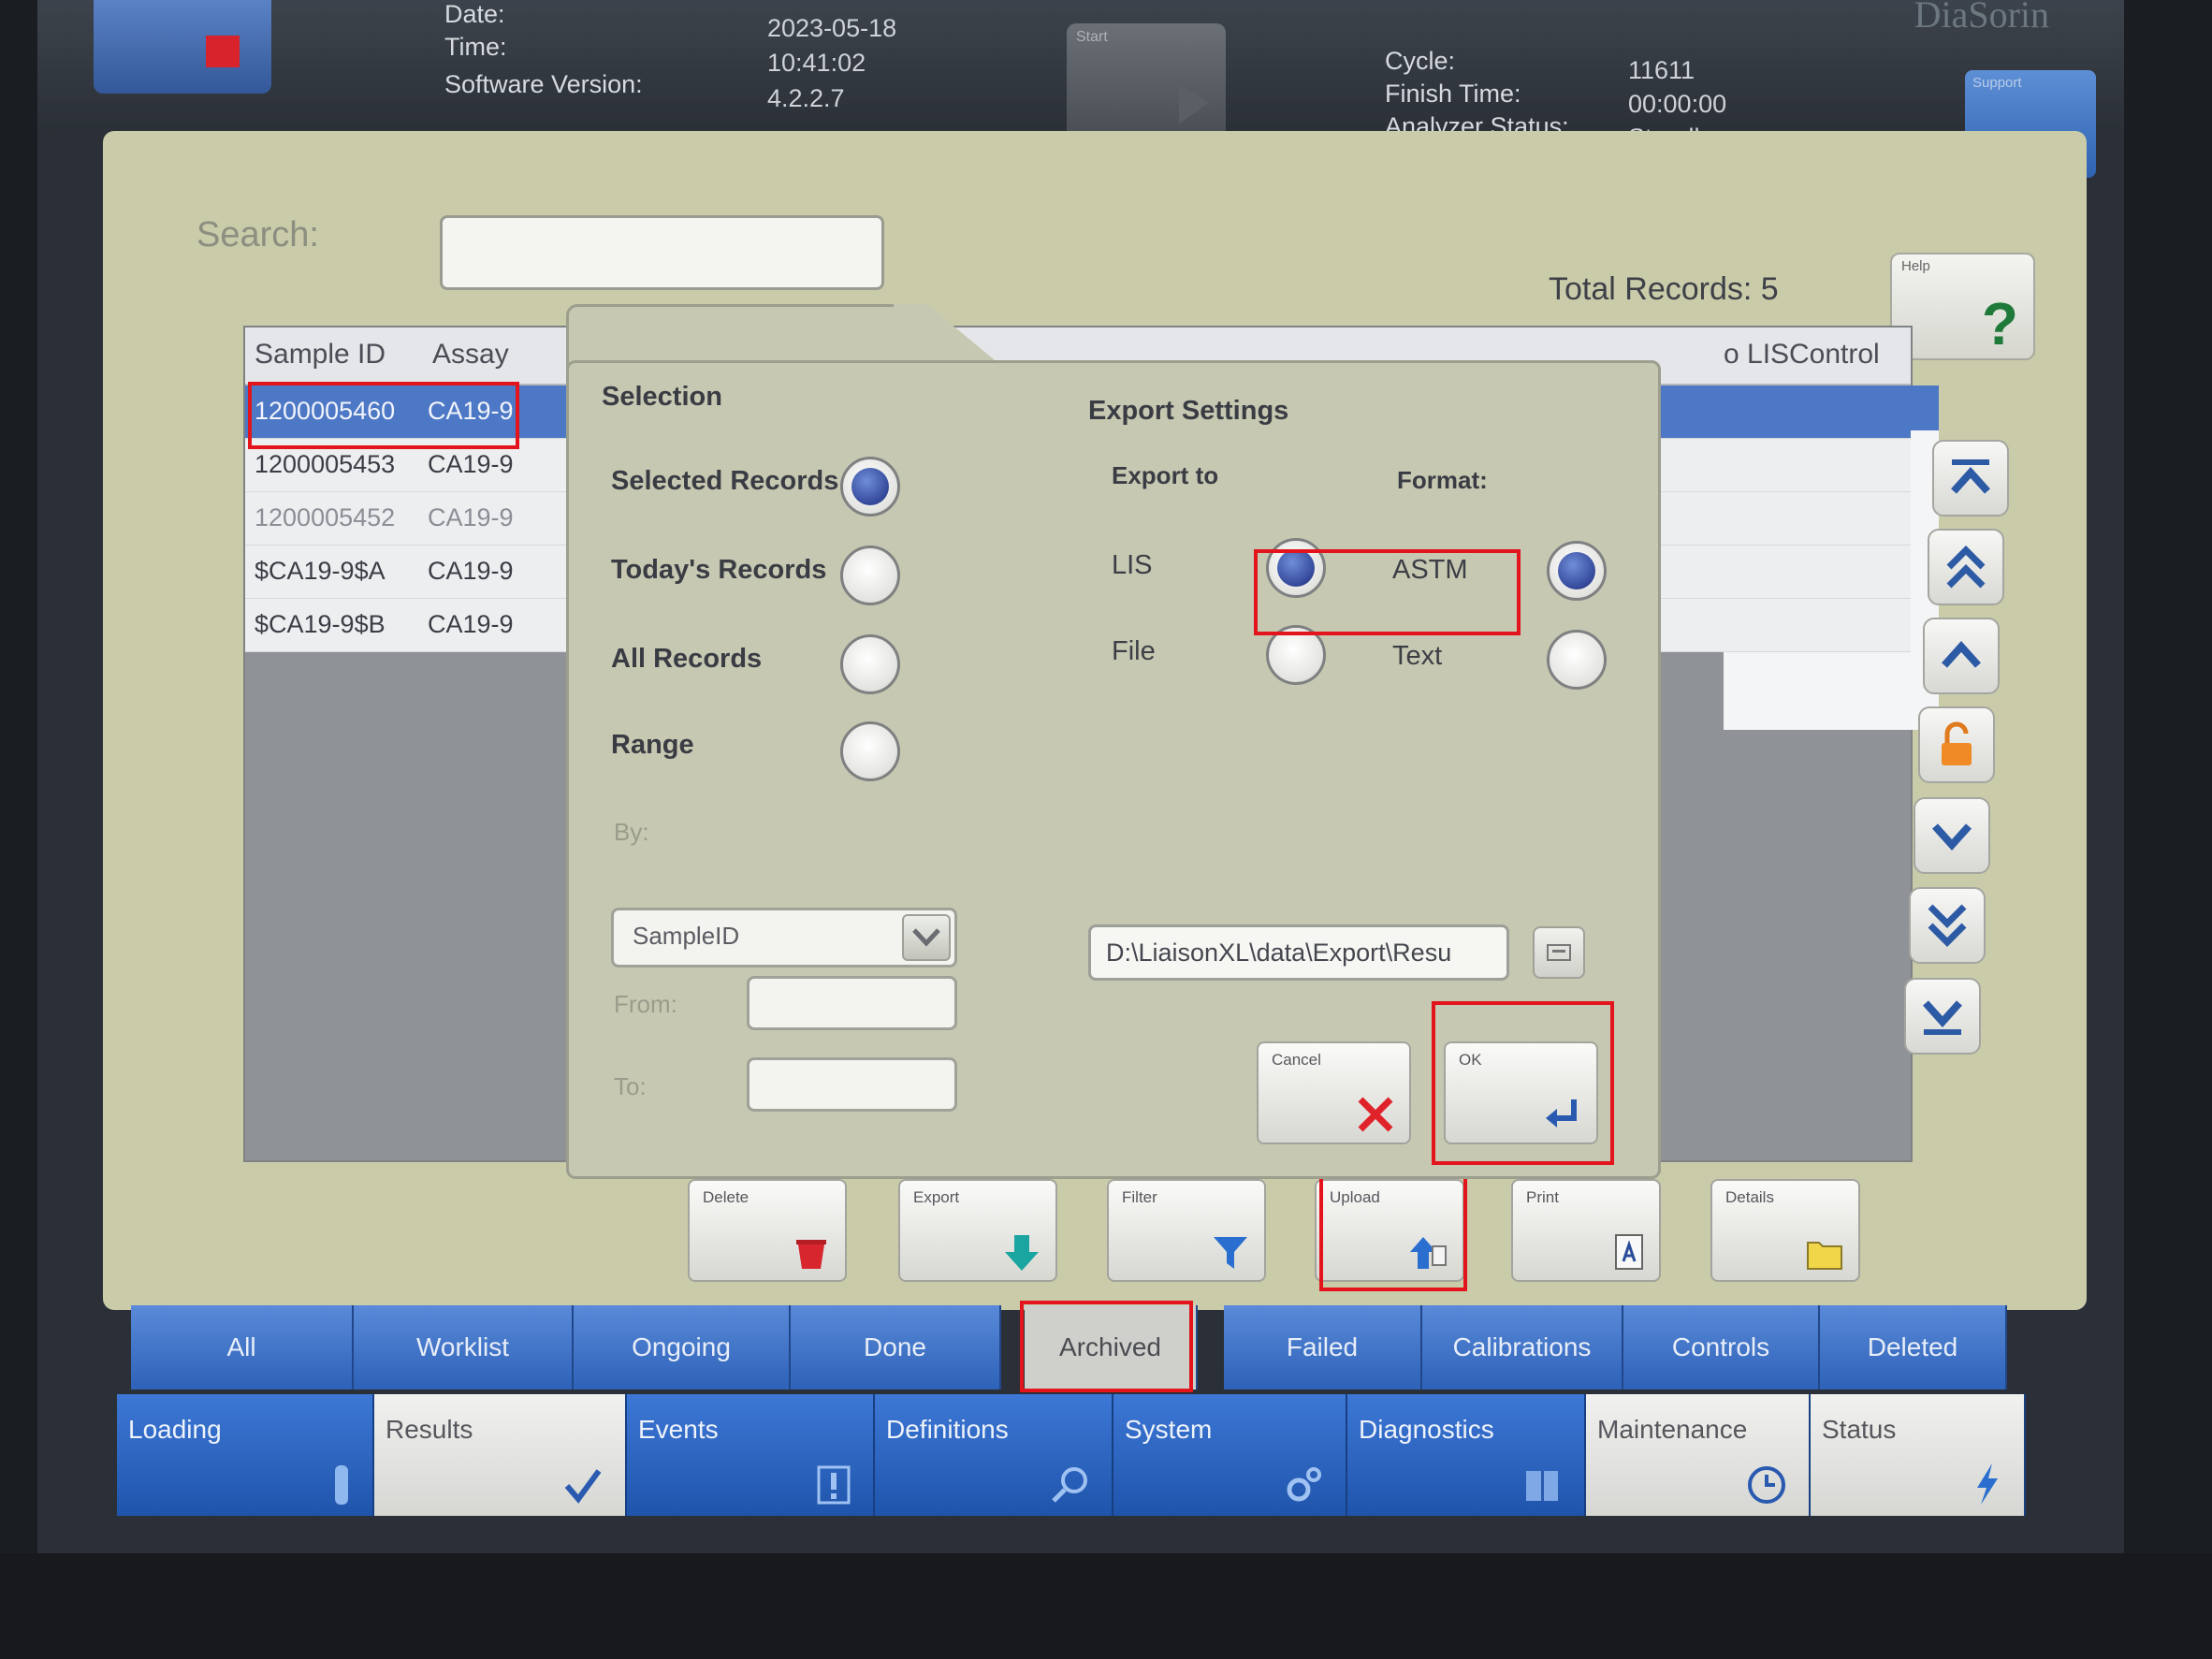  I want to click on nav-maintenance: Maintenance, so click(1698, 1455).